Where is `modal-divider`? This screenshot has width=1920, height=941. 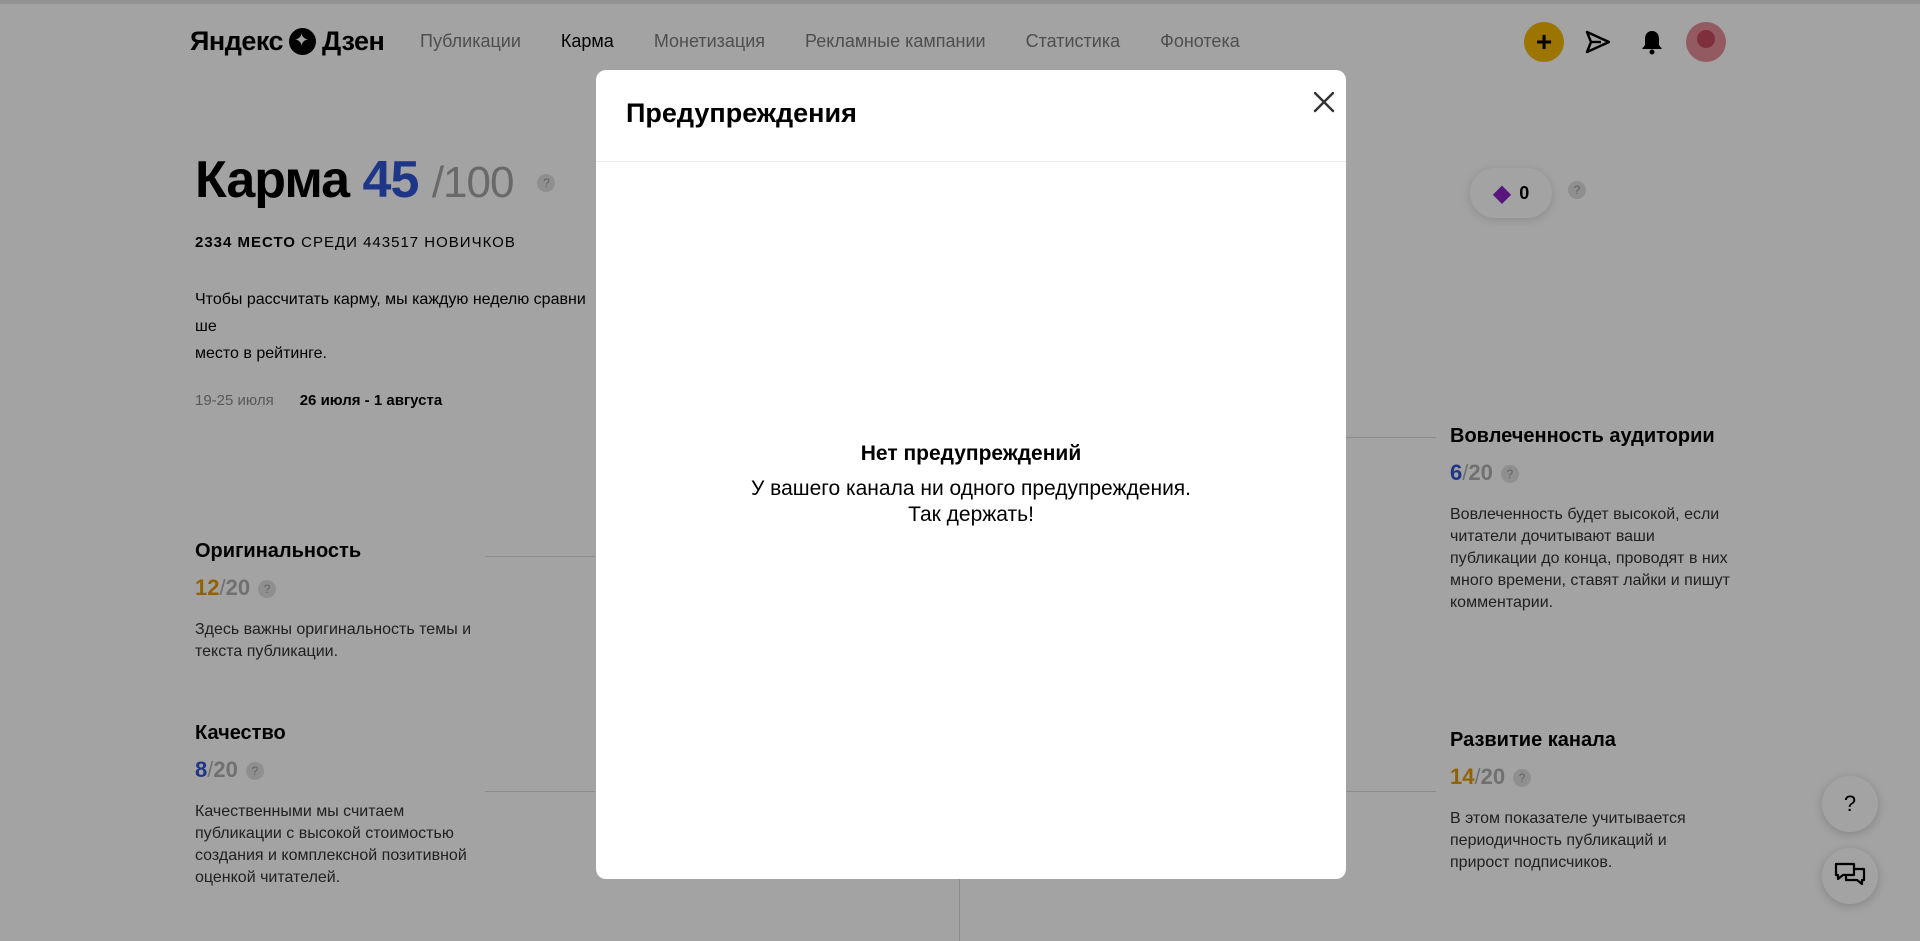 modal-divider is located at coordinates (971, 161).